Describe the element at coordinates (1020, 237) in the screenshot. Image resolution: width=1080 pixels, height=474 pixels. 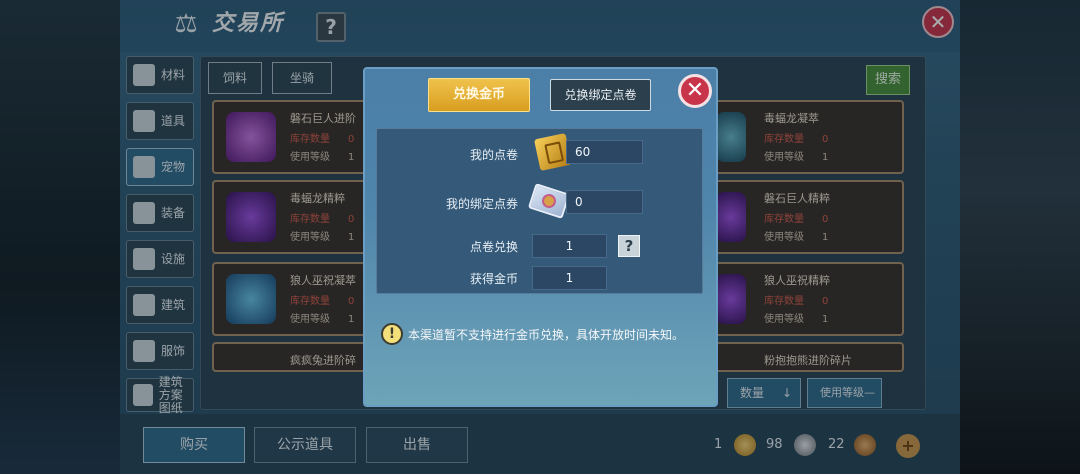
I see `background-right` at that location.